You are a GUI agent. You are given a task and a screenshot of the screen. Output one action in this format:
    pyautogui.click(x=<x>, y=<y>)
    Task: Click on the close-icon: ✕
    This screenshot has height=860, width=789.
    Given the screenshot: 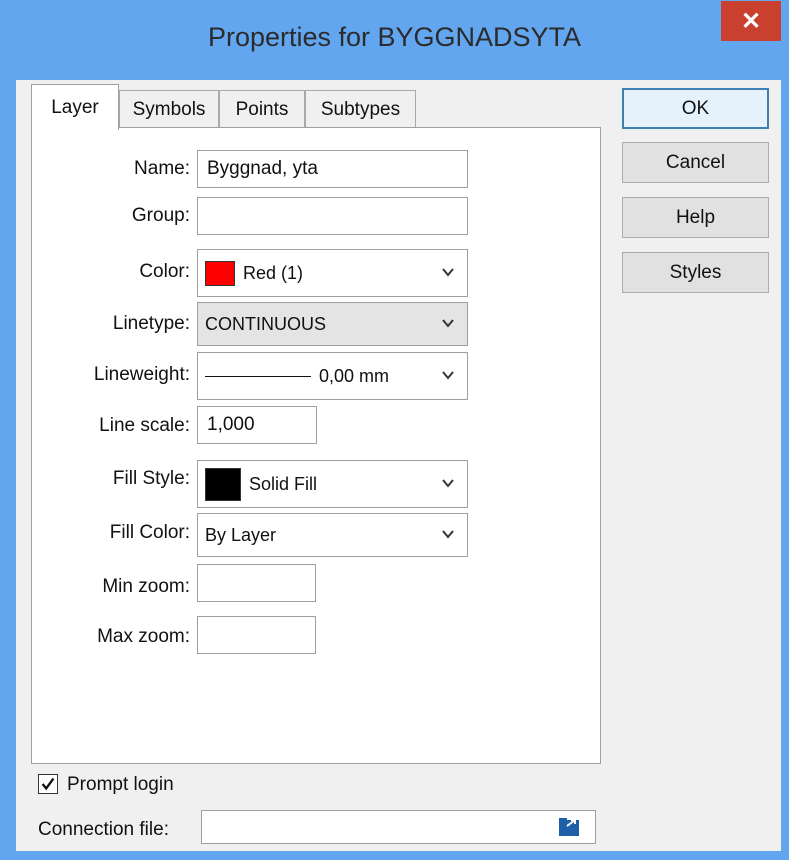 What is the action you would take?
    pyautogui.click(x=751, y=21)
    